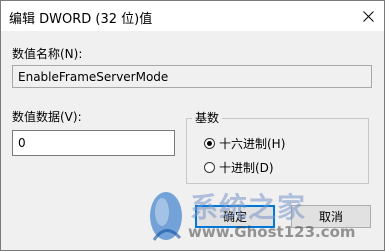  I want to click on value-name-text: EnableFrameServerMode, so click(93, 76).